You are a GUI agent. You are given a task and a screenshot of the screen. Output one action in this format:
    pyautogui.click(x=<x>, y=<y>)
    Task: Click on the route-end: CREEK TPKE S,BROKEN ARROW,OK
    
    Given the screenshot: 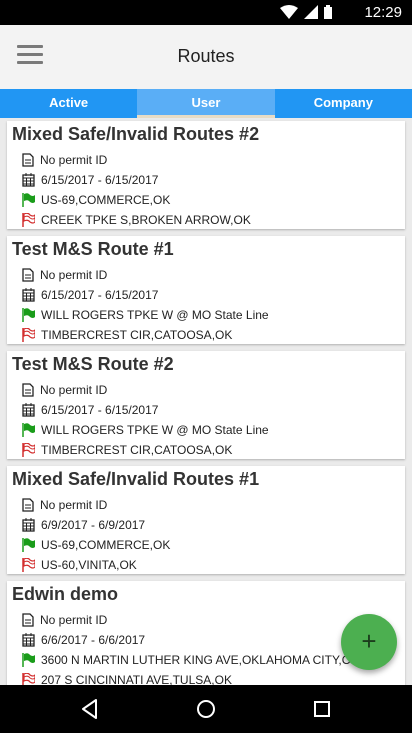 What is the action you would take?
    pyautogui.click(x=146, y=220)
    